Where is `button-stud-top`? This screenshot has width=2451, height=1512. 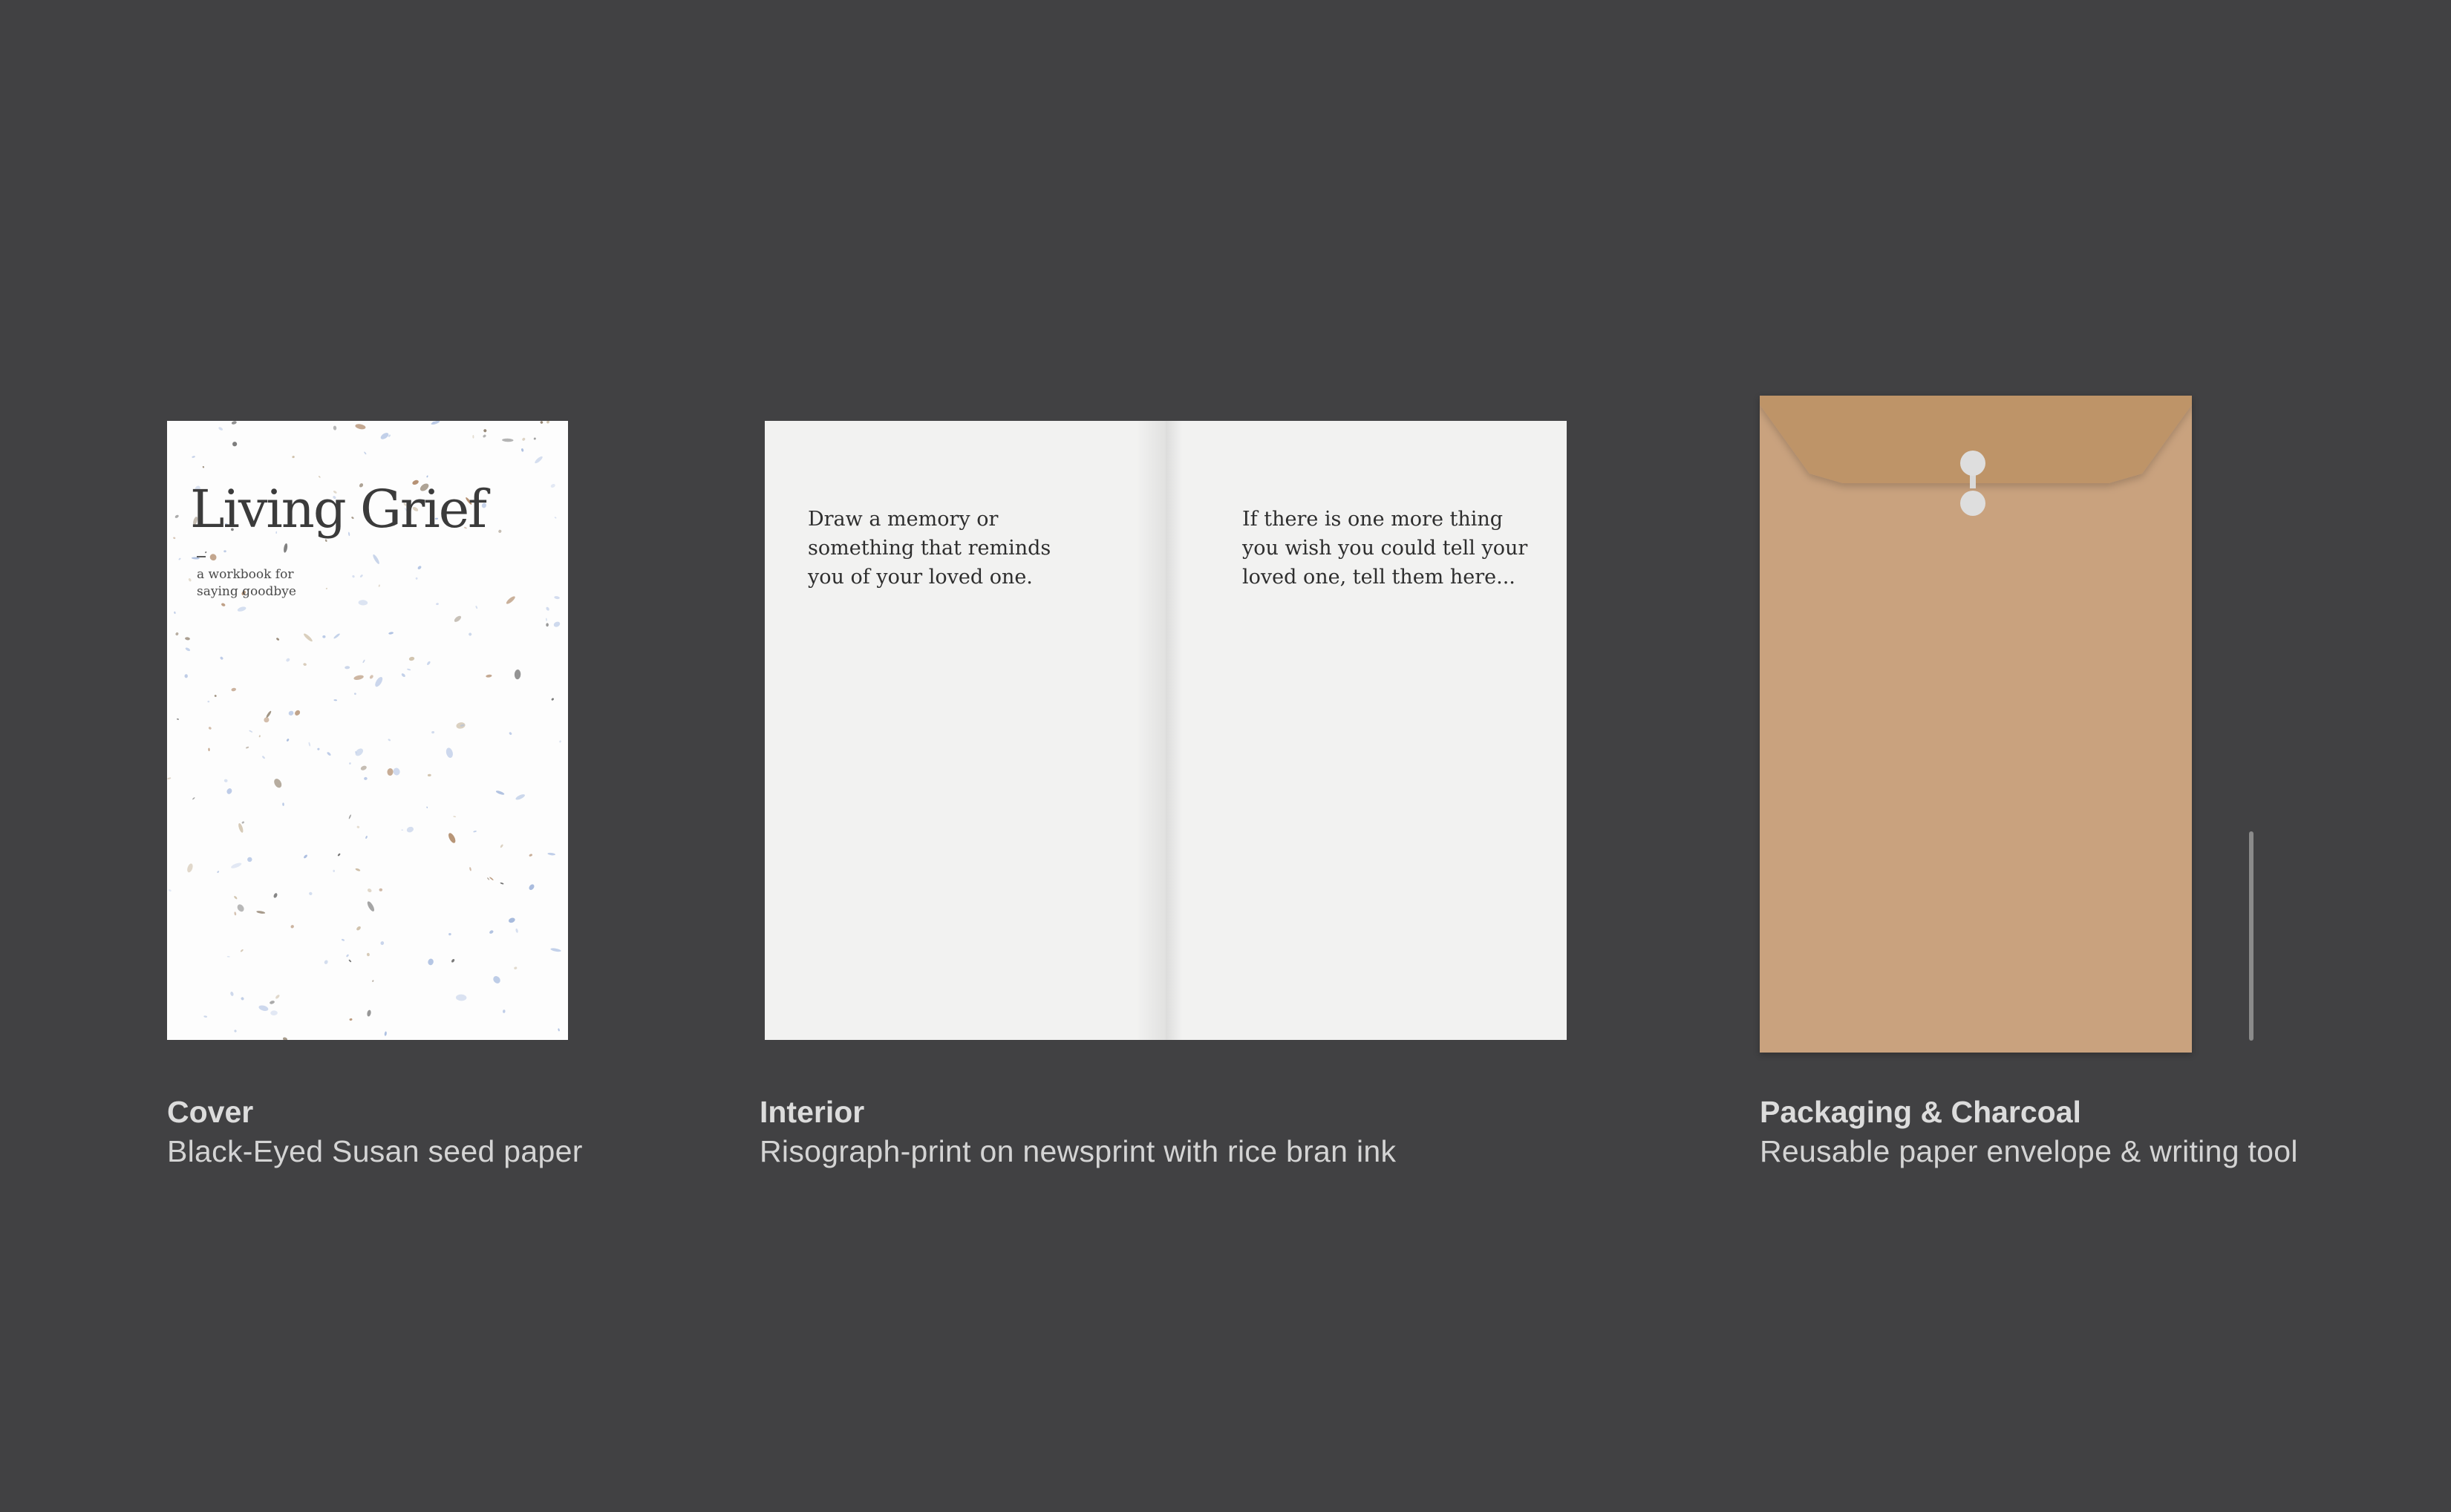
button-stud-top is located at coordinates (1972, 463).